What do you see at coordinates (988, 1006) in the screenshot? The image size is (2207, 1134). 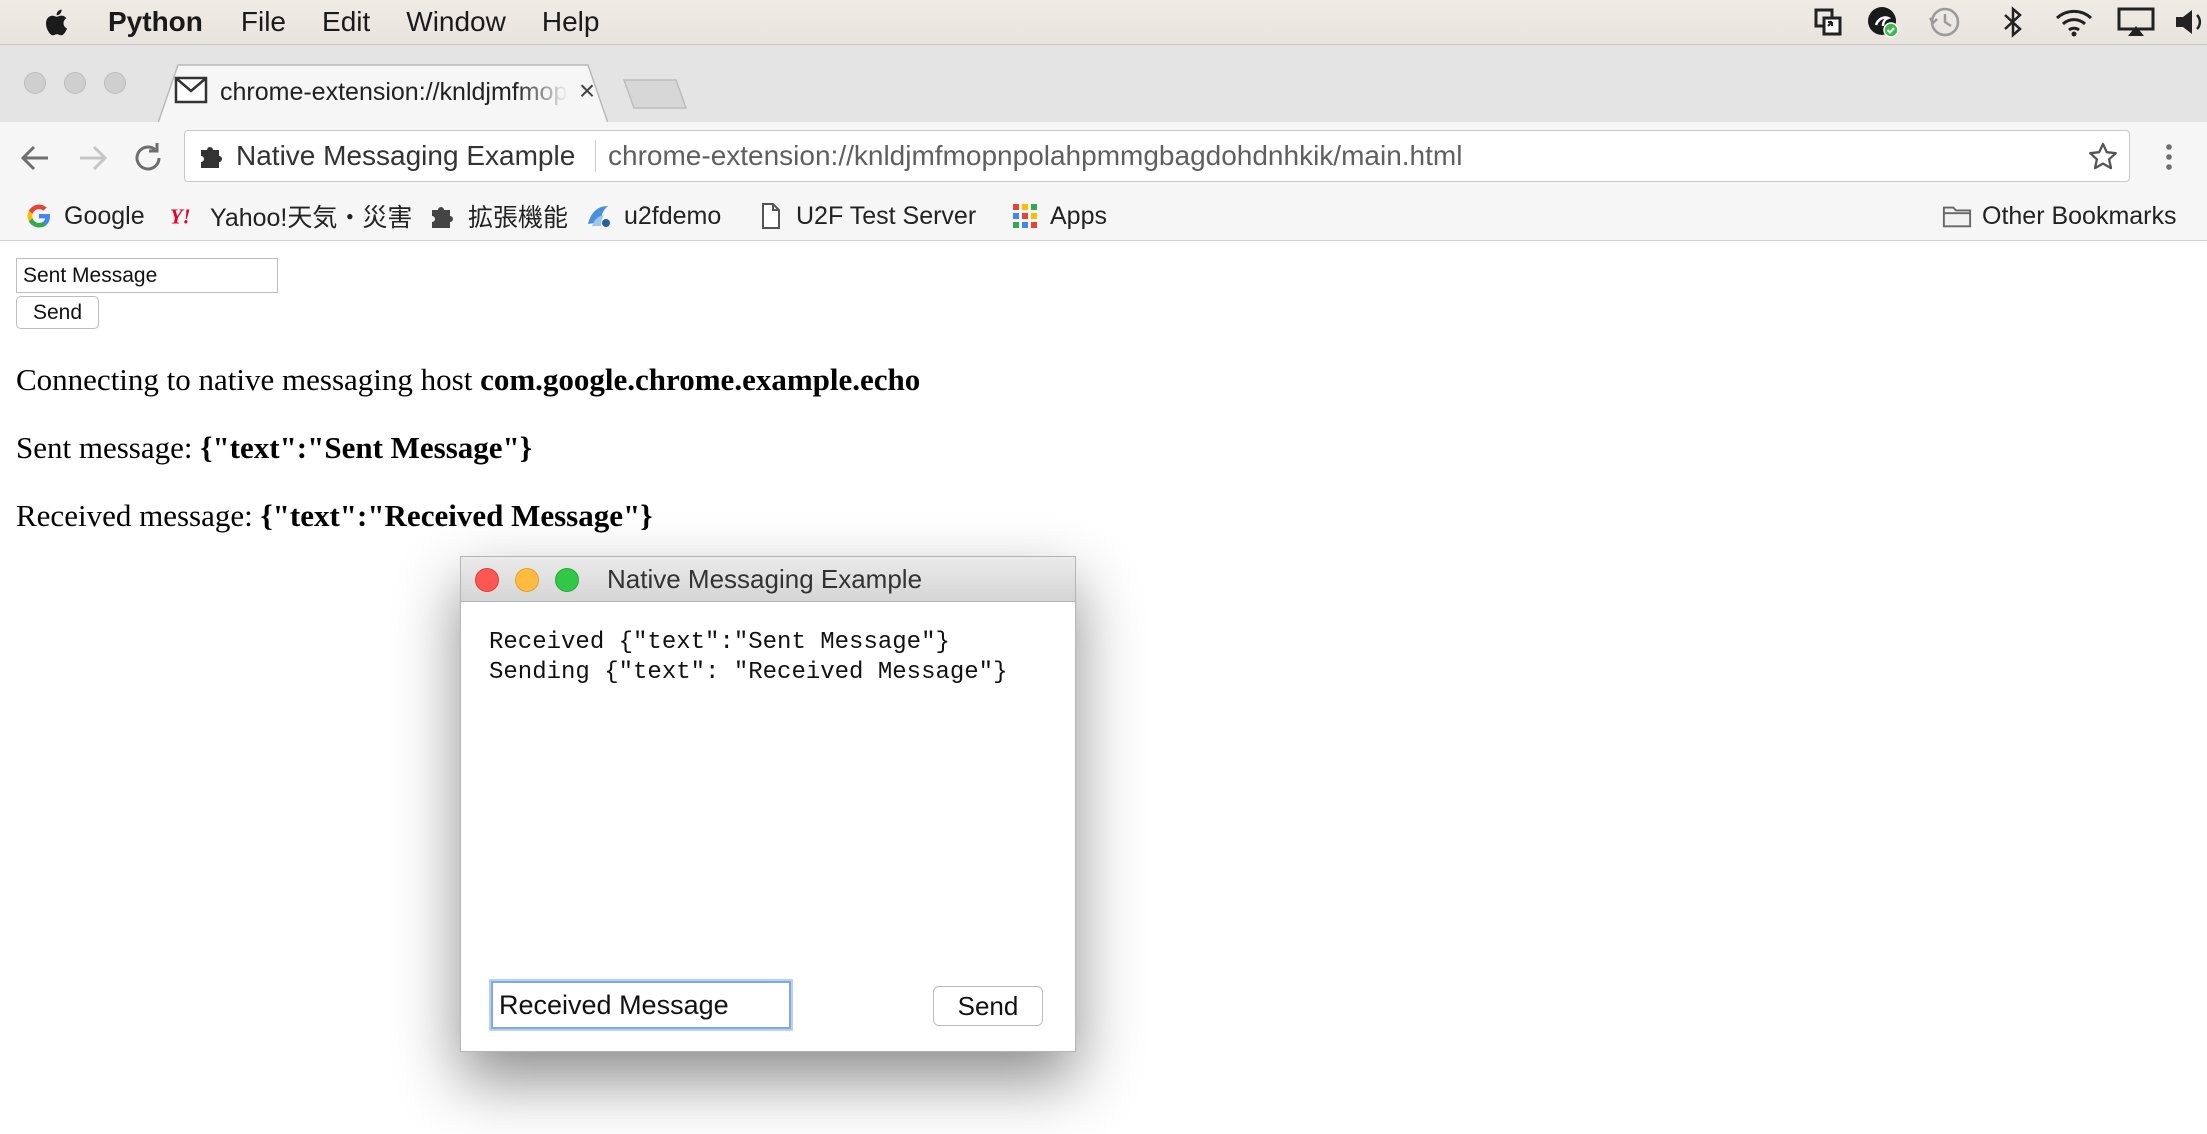 I see `dialog-send-button: Send` at bounding box center [988, 1006].